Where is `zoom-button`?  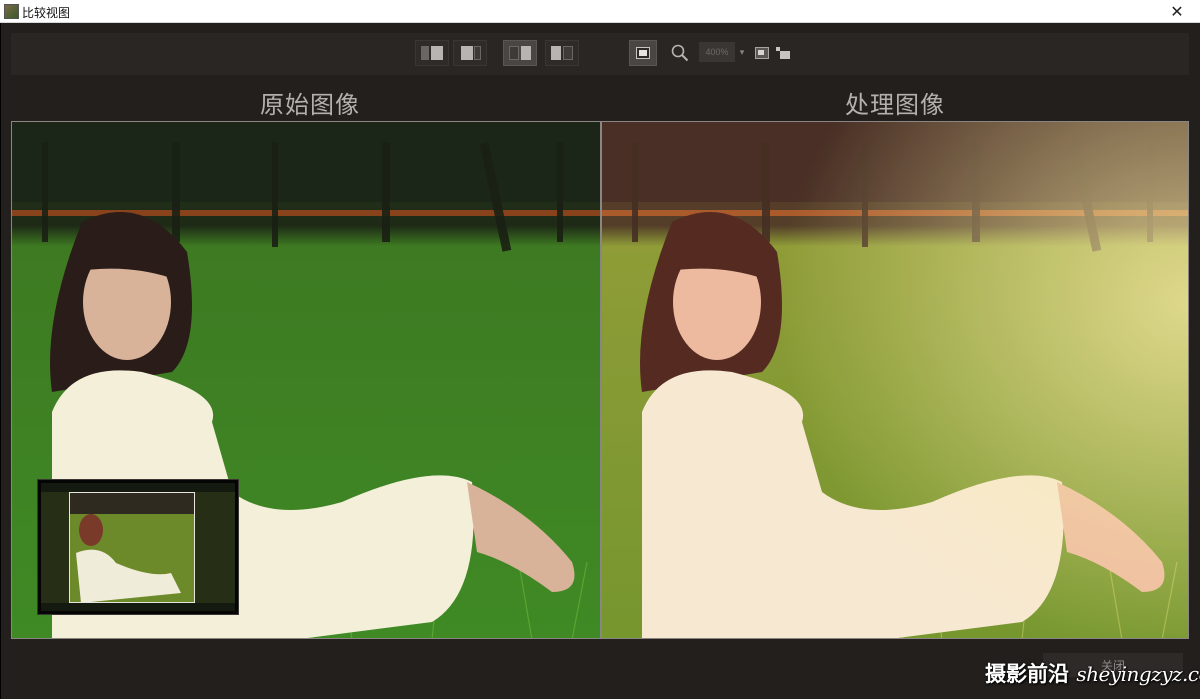
zoom-button is located at coordinates (680, 53).